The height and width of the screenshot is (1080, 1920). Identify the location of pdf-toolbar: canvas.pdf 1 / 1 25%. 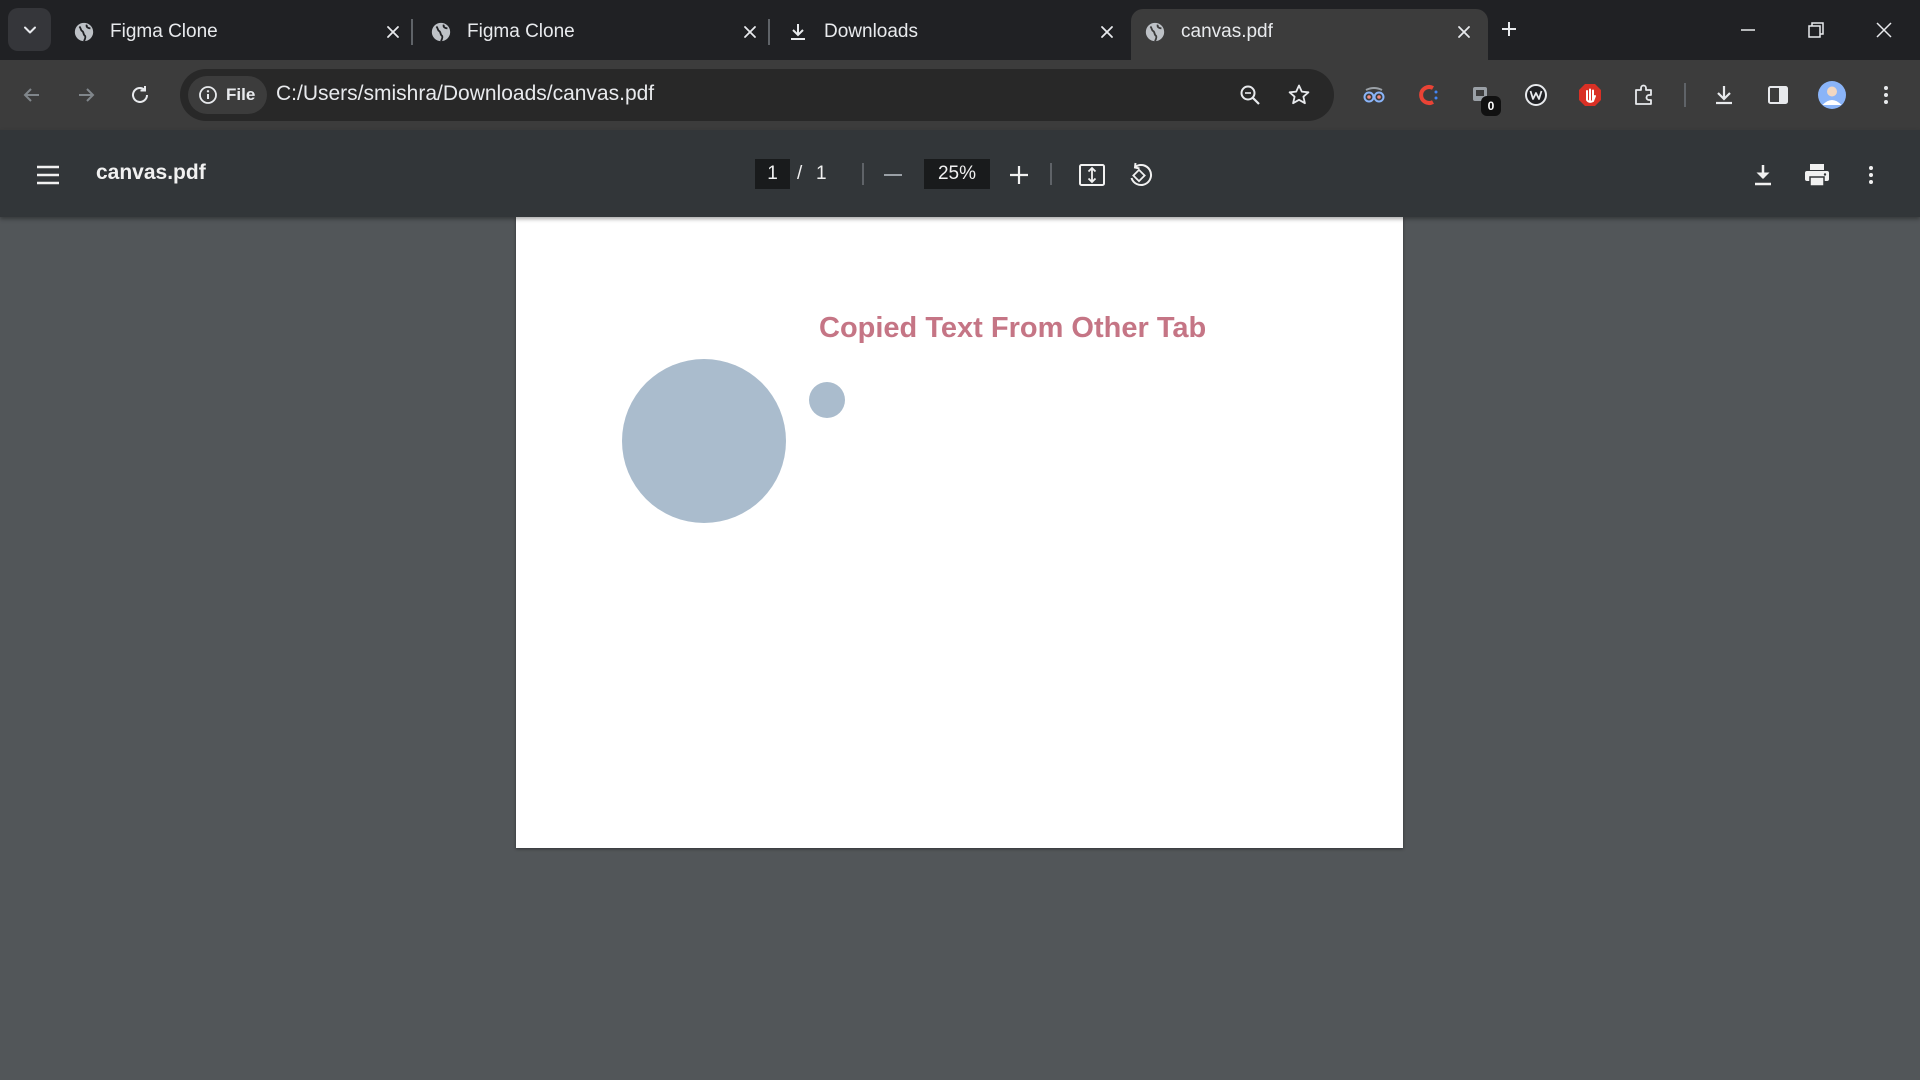
(960, 173).